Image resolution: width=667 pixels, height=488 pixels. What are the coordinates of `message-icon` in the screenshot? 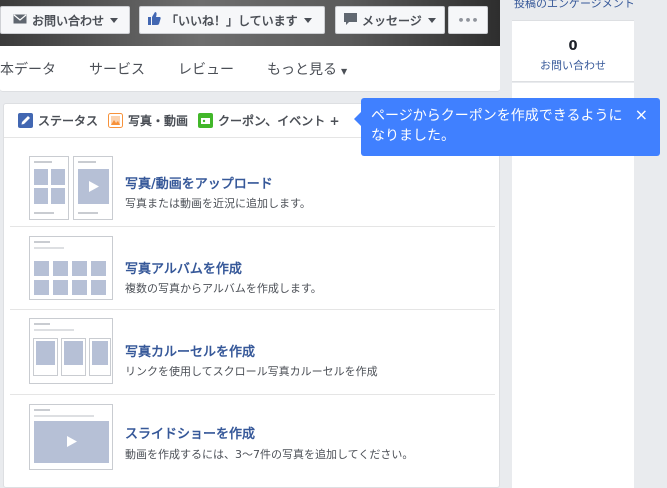 It's located at (350, 20).